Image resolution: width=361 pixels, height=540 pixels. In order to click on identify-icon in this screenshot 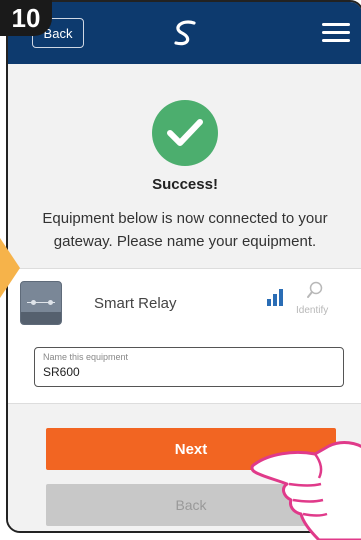, I will do `click(315, 290)`.